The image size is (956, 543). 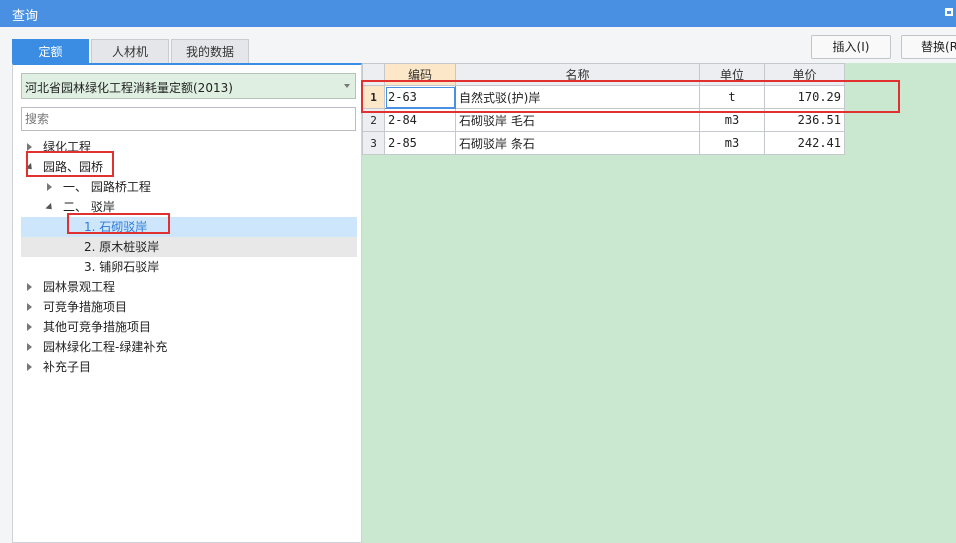 What do you see at coordinates (105, 347) in the screenshot?
I see `tree-item-label: 园林绿化工程-绿建补充` at bounding box center [105, 347].